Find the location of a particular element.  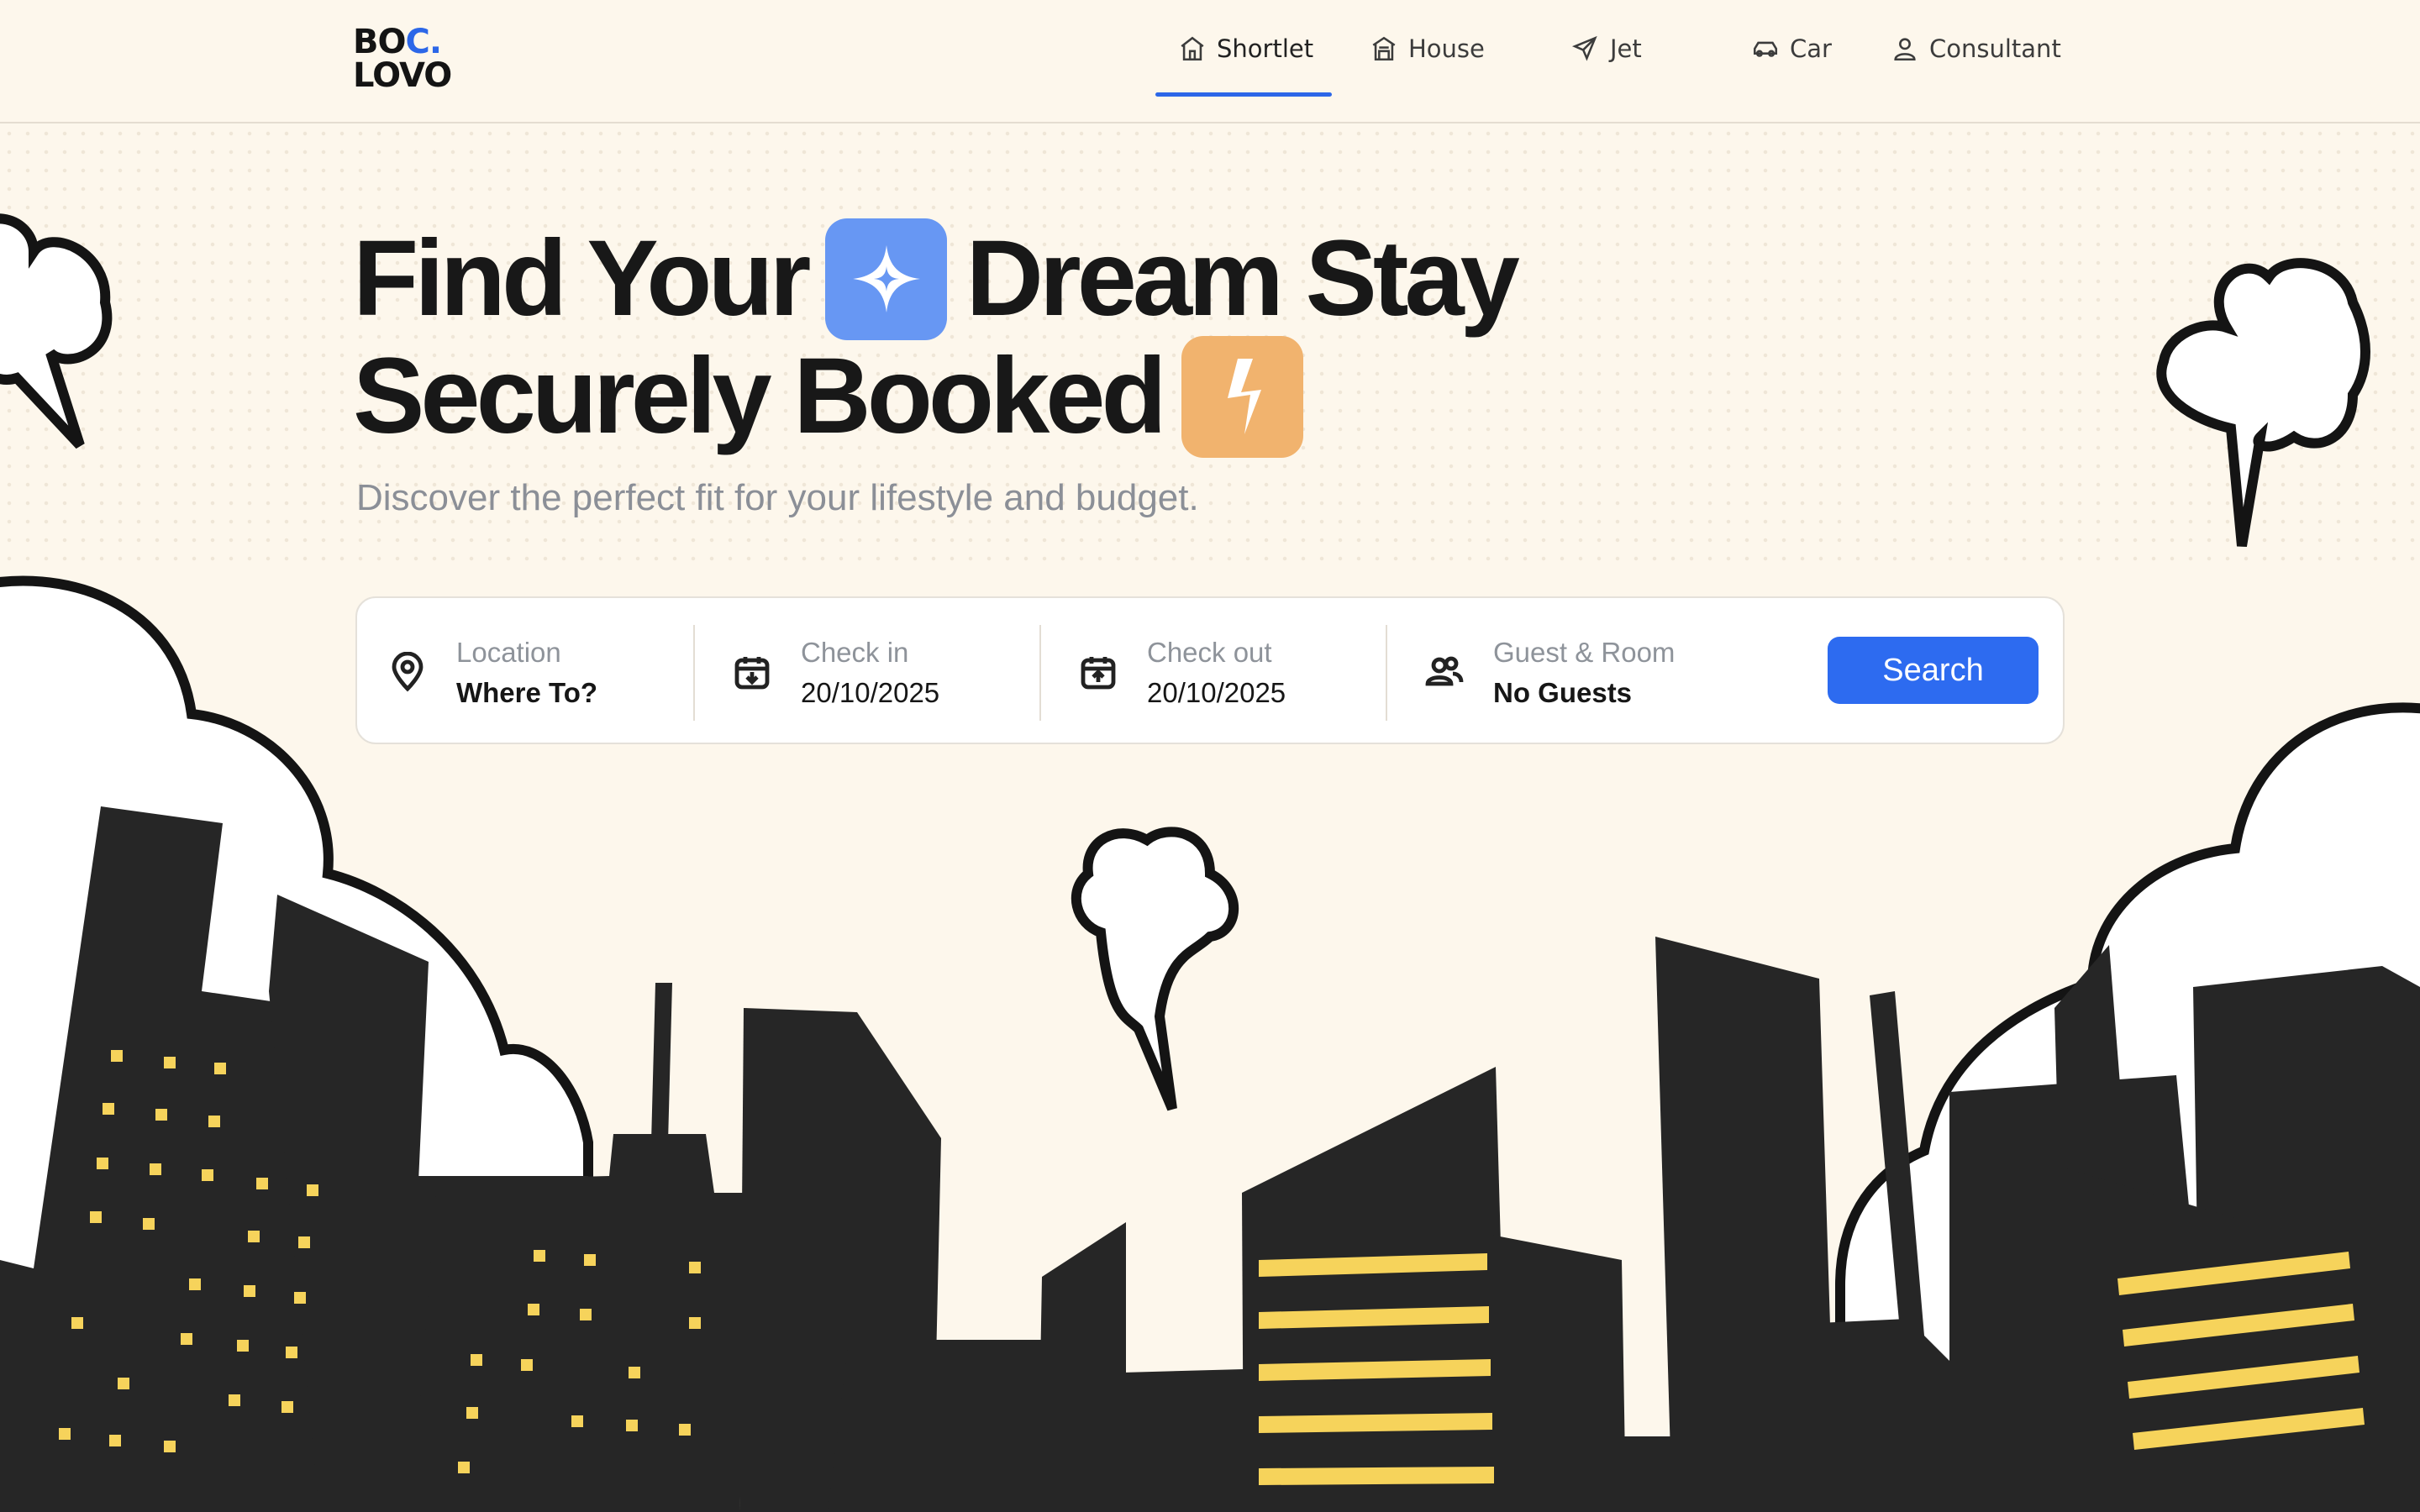

active-tab-indicator is located at coordinates (1243, 94).